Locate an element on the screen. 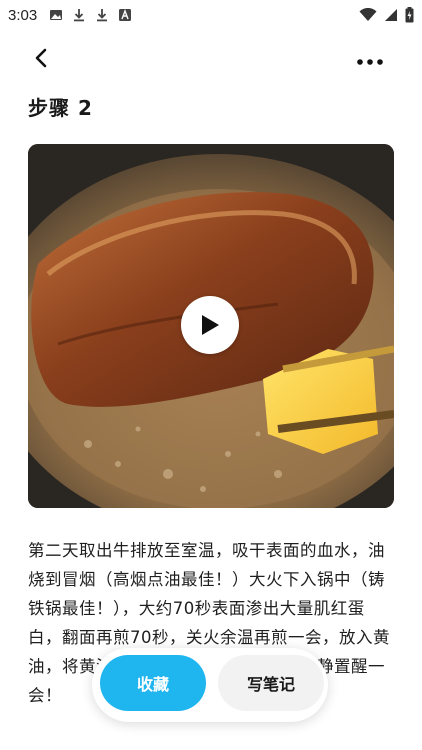  more-horizontal-icon is located at coordinates (370, 62).